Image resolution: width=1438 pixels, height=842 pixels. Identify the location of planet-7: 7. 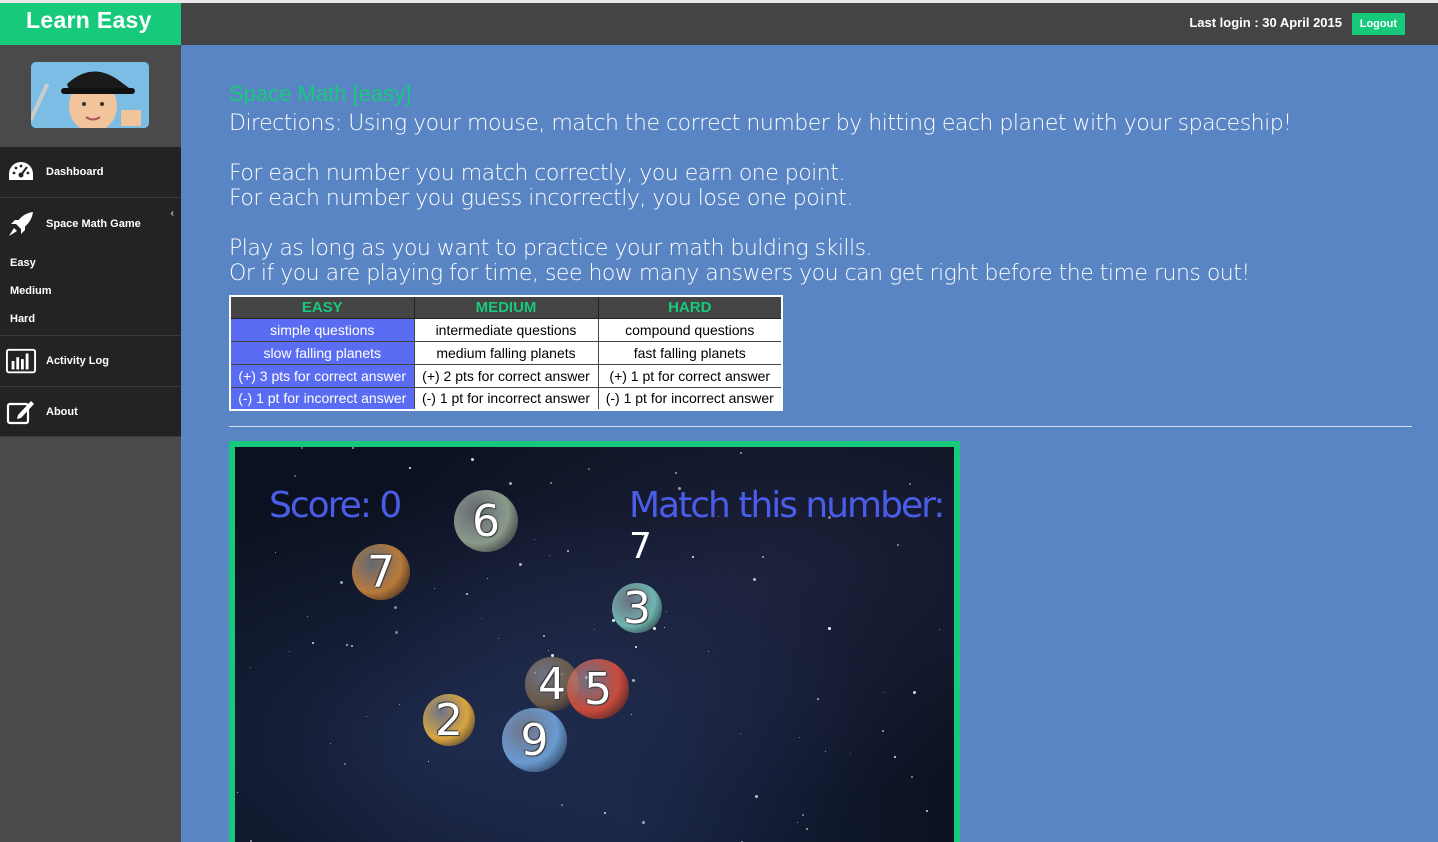
(381, 572).